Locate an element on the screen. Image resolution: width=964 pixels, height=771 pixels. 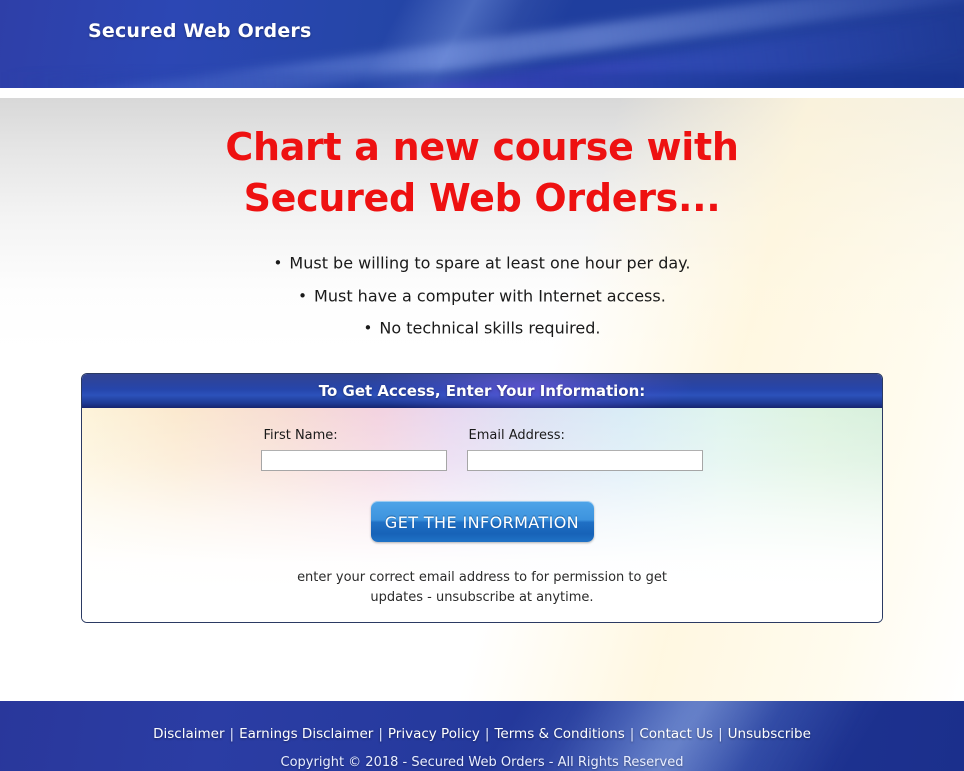
header-bottom-shade is located at coordinates (482, 80).